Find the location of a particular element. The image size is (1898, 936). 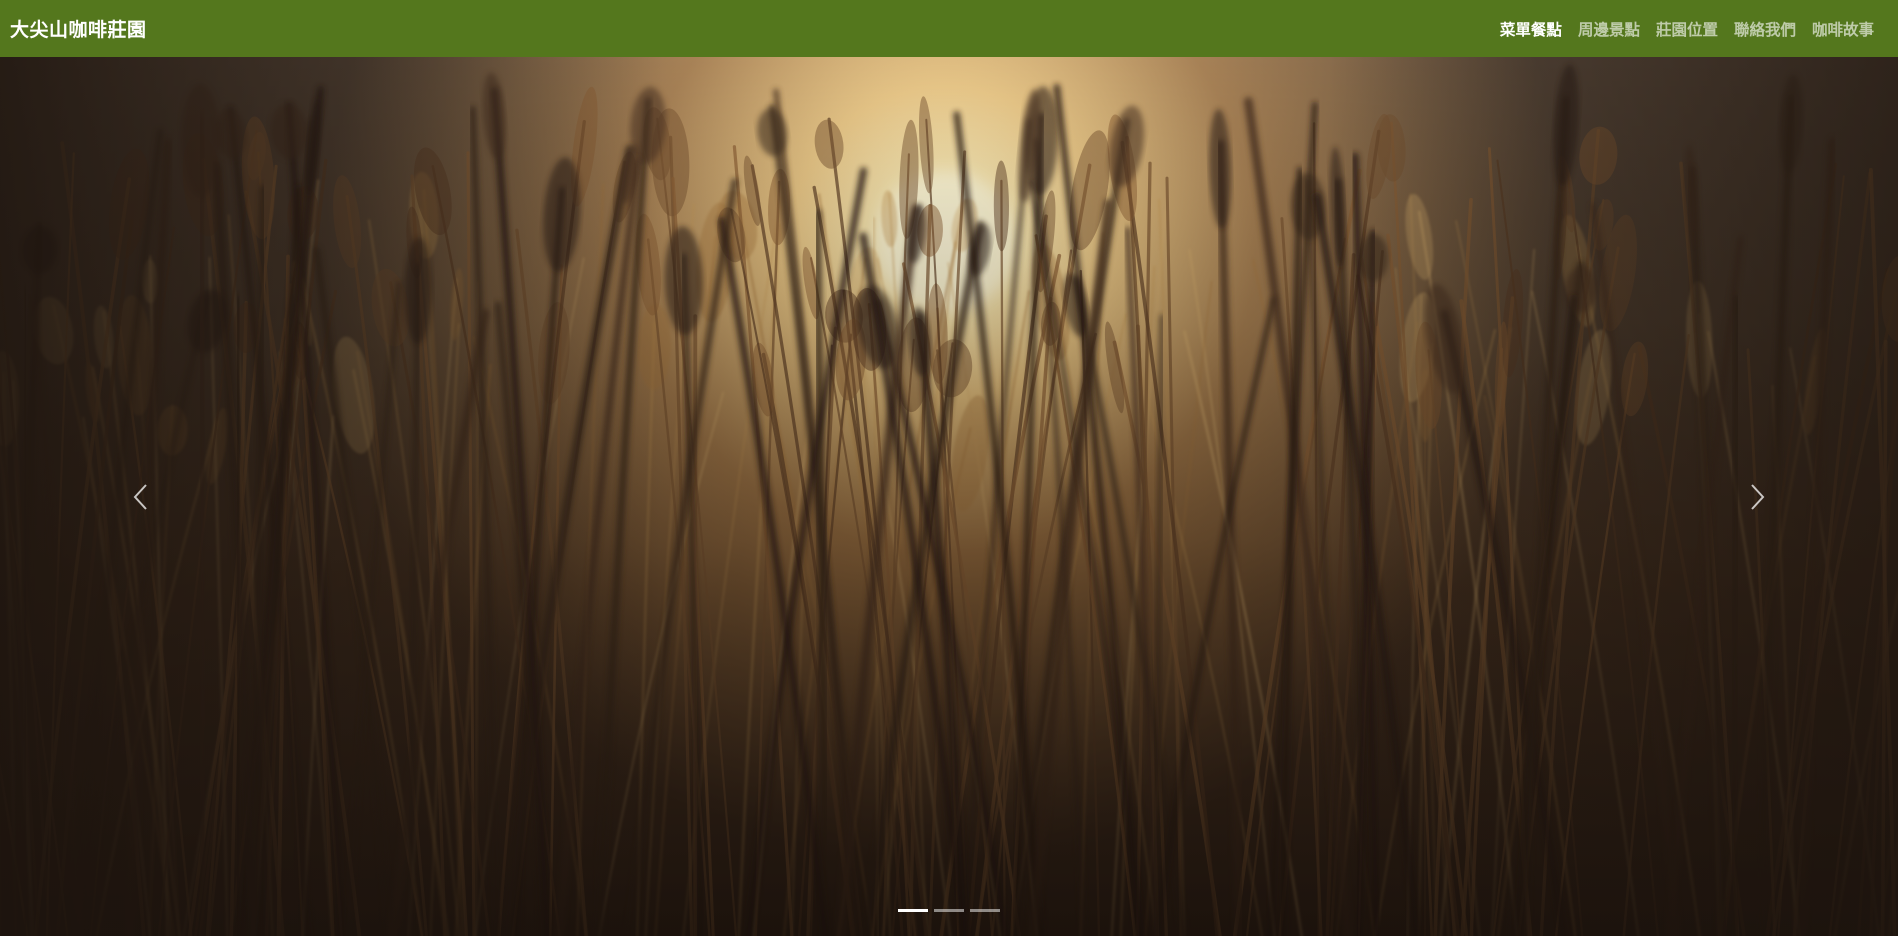

brand-link: 大尖山咖啡莊園 is located at coordinates (78, 28).